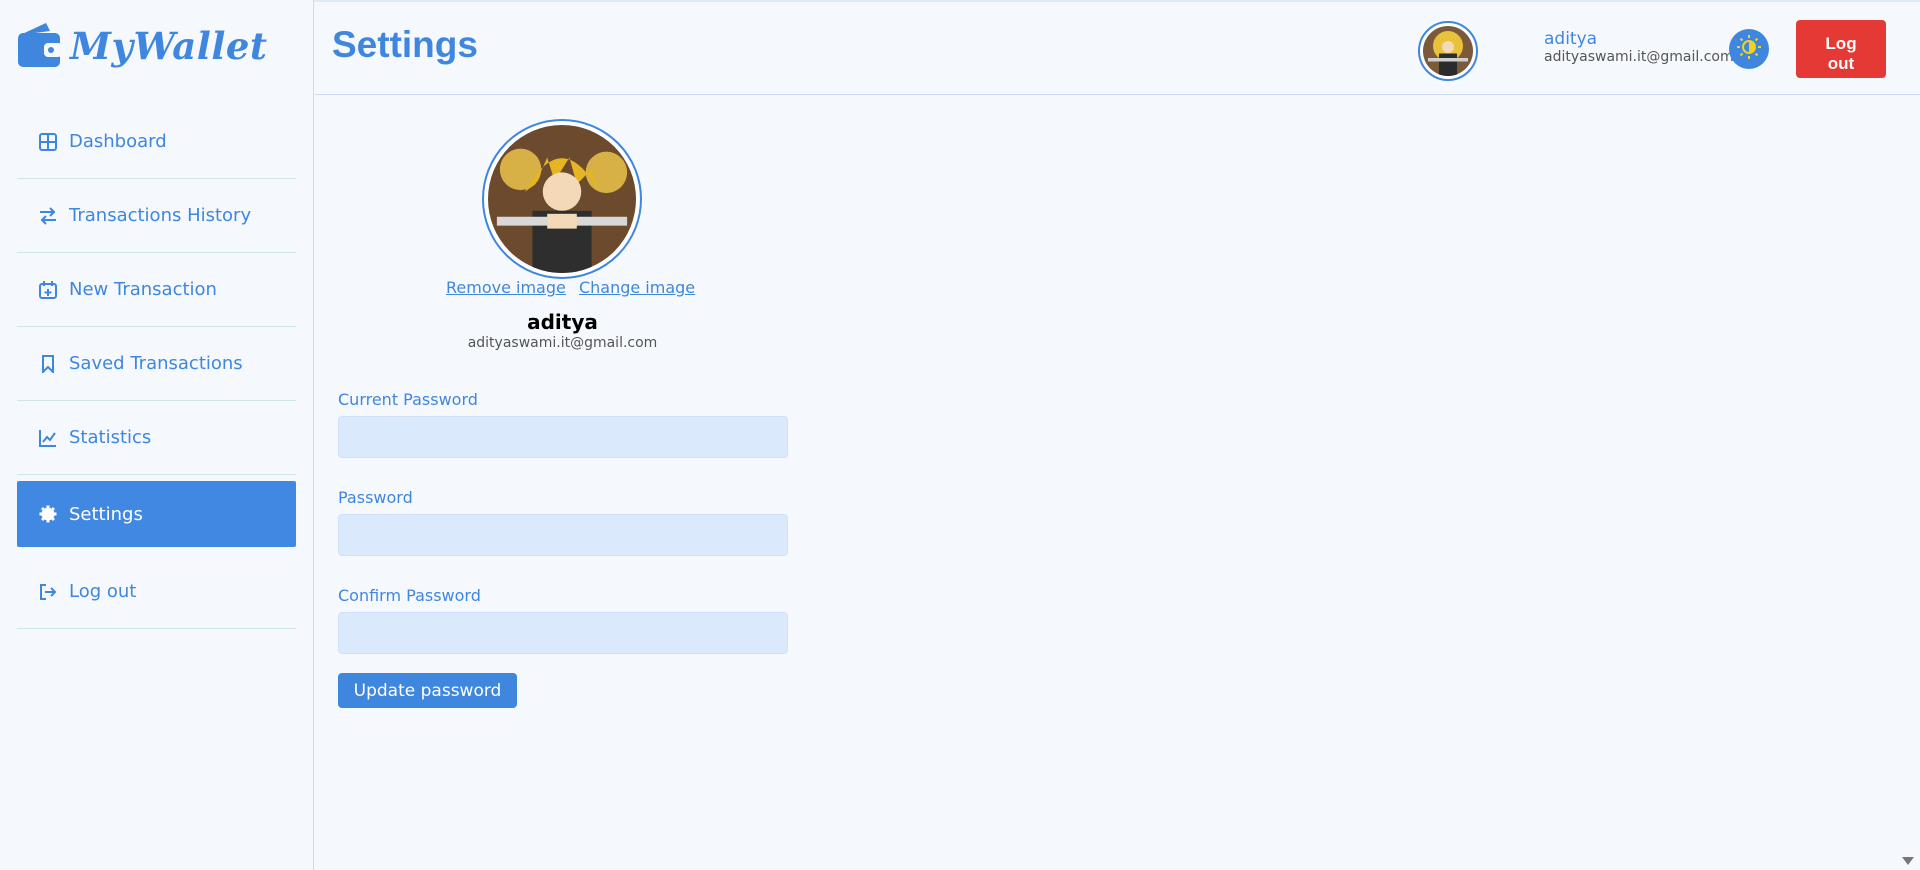 Image resolution: width=1920 pixels, height=870 pixels. Describe the element at coordinates (48, 438) in the screenshot. I see `chart-line-icon` at that location.